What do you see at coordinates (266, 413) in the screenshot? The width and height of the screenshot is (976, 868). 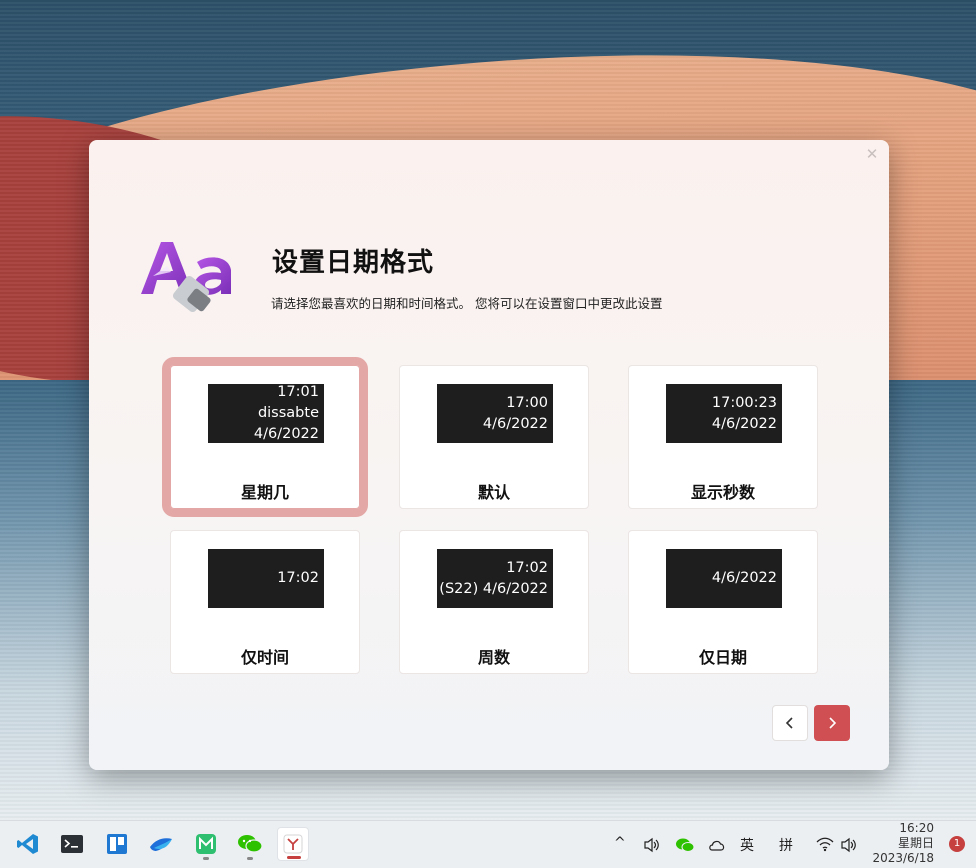 I see `format-preview: 17:01 dissabte 4/6/2022` at bounding box center [266, 413].